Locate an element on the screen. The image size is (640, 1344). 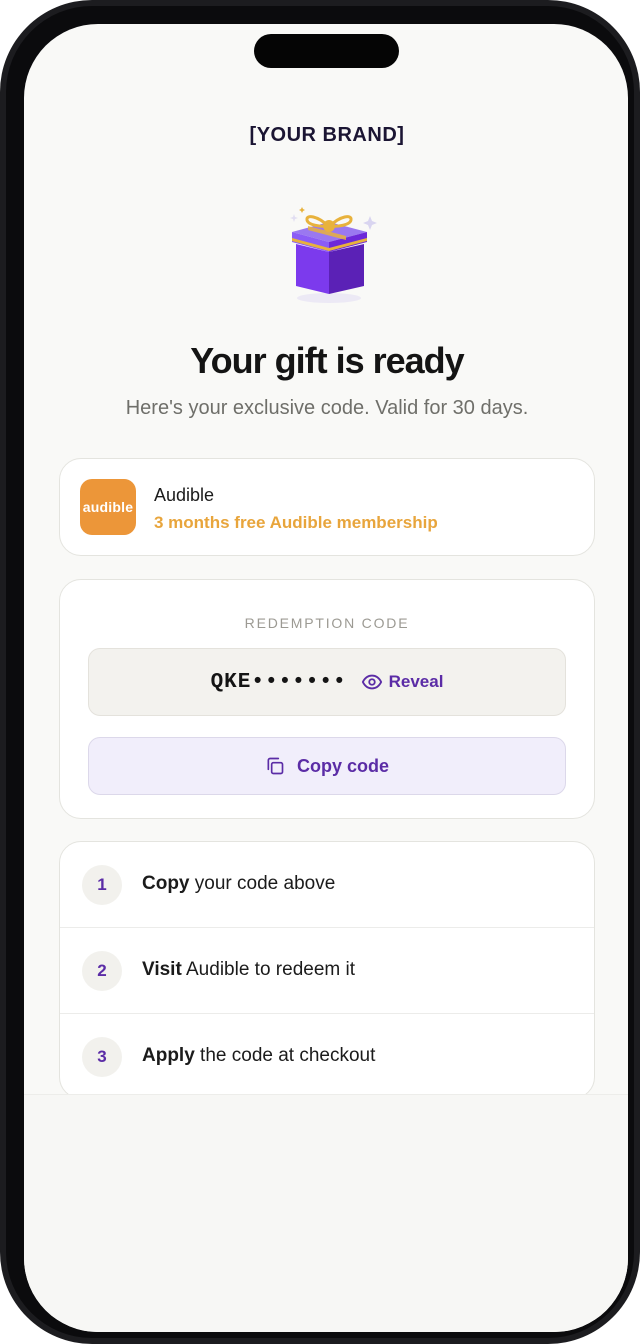
step-item: 2 Visit Audible to redeem it is located at coordinates (327, 970).